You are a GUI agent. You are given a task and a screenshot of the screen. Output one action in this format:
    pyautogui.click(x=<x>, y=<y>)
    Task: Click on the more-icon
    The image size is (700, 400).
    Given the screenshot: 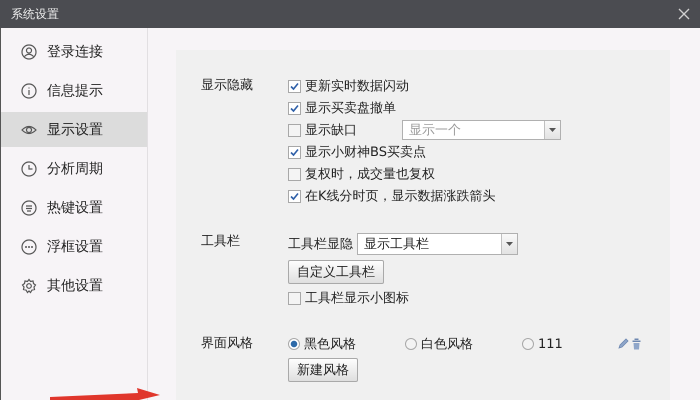 What is the action you would take?
    pyautogui.click(x=29, y=246)
    